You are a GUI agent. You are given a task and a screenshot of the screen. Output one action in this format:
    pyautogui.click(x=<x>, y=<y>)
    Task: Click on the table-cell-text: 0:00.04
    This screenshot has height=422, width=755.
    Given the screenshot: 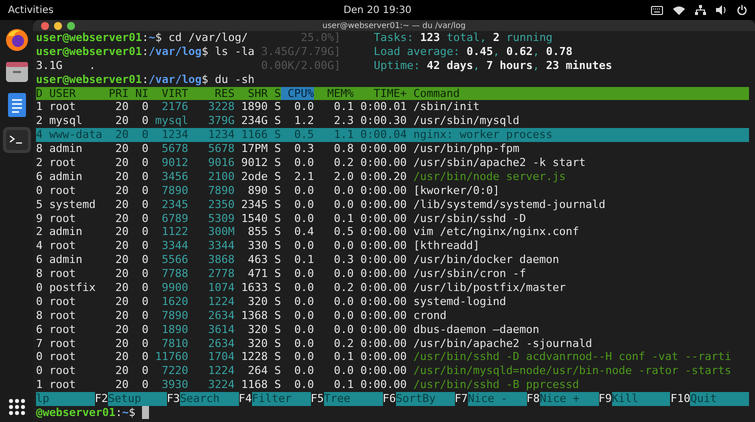 What is the action you would take?
    pyautogui.click(x=383, y=135)
    